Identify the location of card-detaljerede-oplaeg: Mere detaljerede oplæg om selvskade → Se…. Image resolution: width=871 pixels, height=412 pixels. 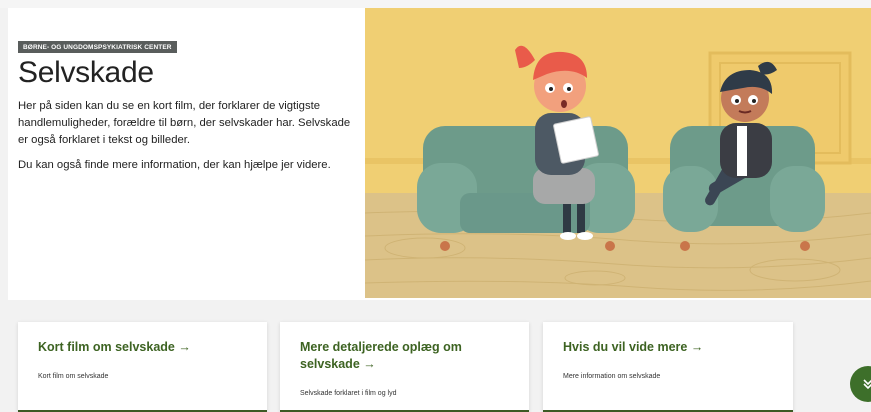
(404, 367).